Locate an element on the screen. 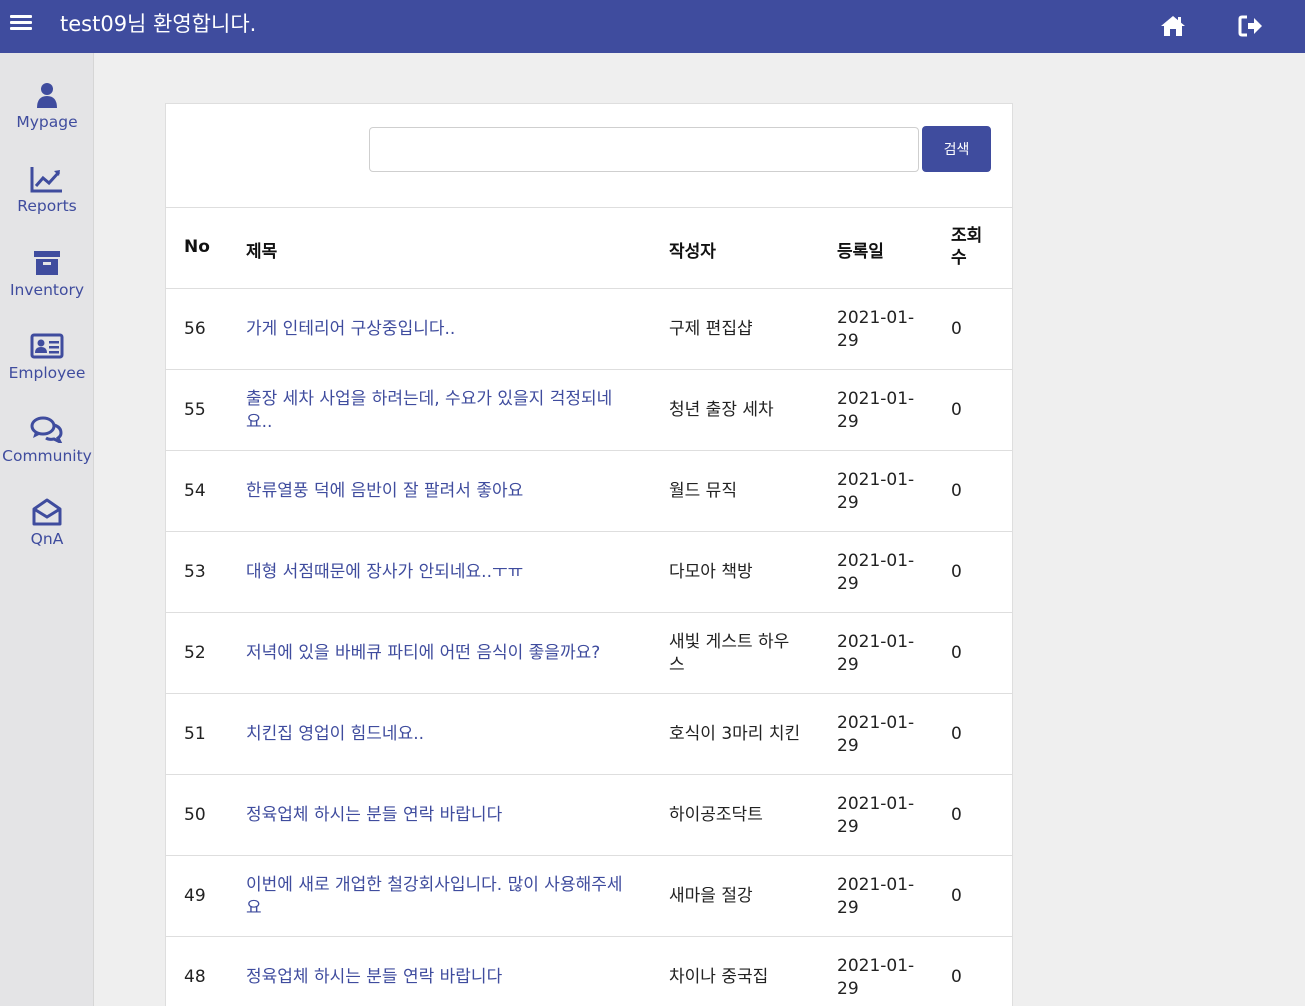  cell-no-text: 54 is located at coordinates (195, 491).